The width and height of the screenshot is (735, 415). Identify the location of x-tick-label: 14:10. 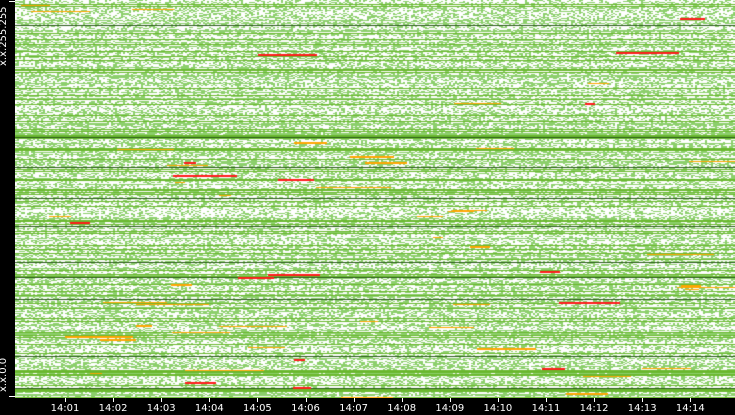
(498, 408).